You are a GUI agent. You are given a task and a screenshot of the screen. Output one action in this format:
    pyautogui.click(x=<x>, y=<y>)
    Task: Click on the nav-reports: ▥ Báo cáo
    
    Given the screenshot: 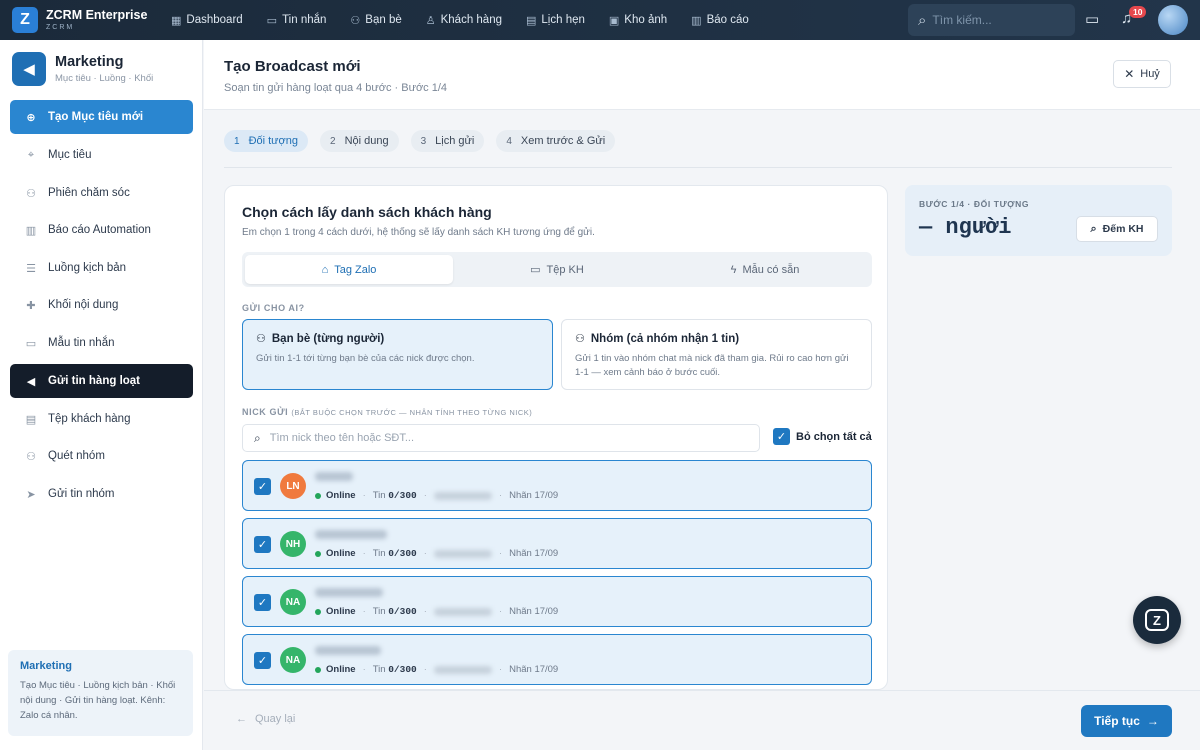 What is the action you would take?
    pyautogui.click(x=720, y=20)
    